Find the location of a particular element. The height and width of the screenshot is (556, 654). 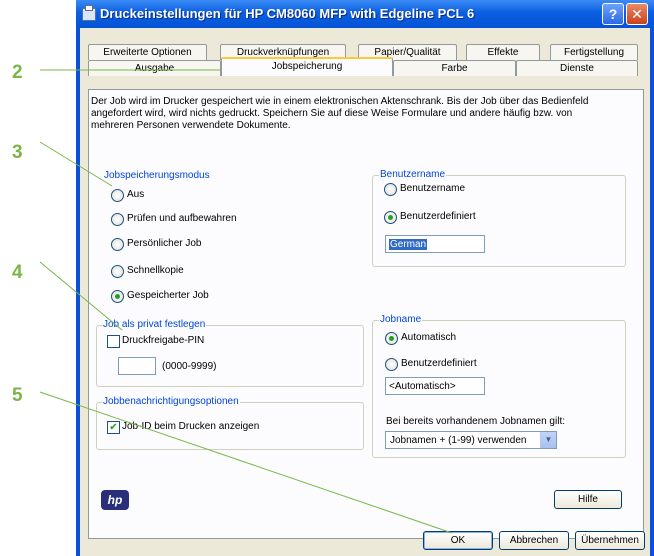

radio-automatisch is located at coordinates (391, 338).